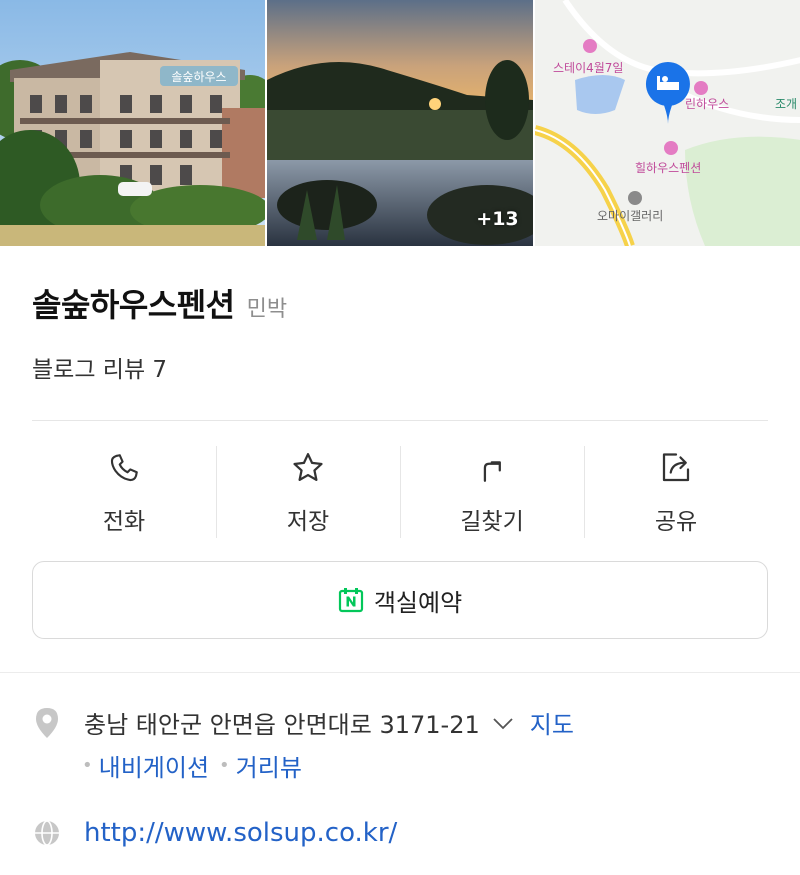  I want to click on map-link: 지도, so click(552, 722).